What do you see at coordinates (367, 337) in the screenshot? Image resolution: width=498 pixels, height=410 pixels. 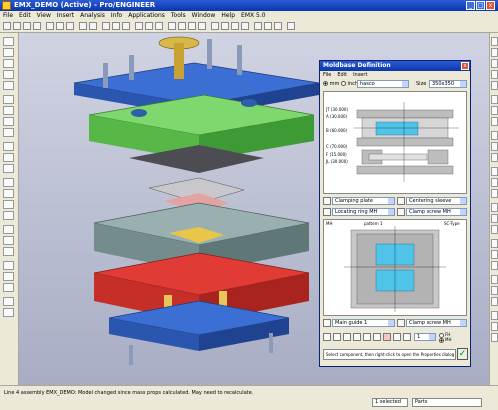 I see `properties-icon` at bounding box center [367, 337].